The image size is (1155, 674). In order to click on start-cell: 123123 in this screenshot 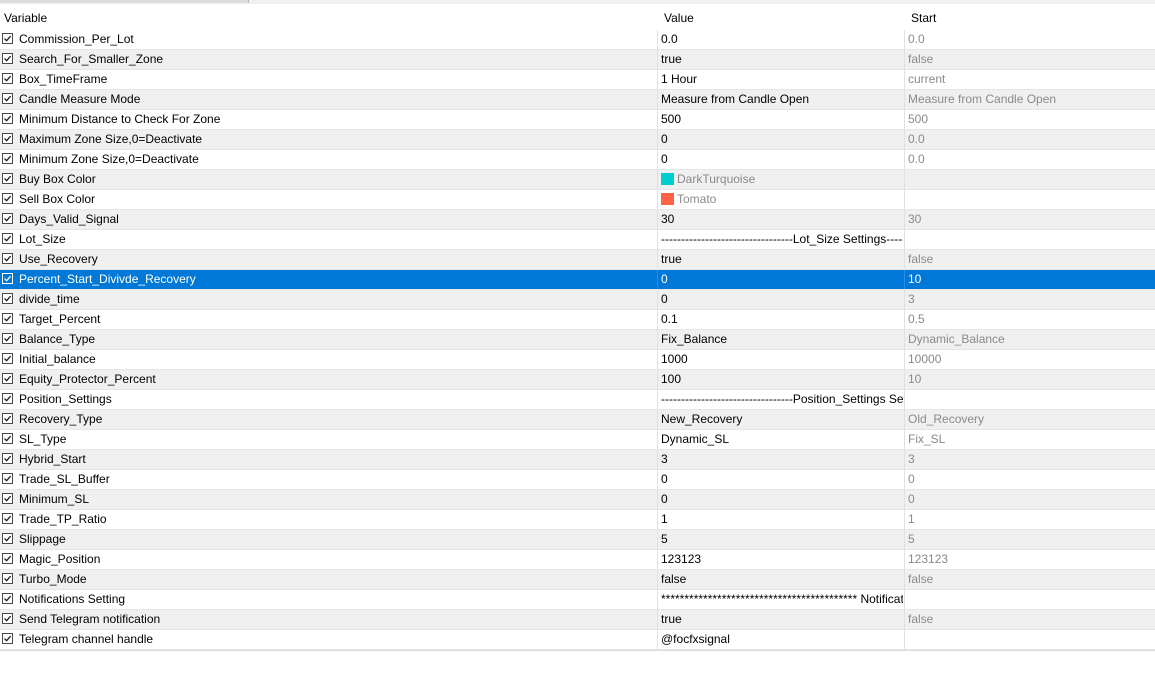, I will do `click(1031, 559)`.